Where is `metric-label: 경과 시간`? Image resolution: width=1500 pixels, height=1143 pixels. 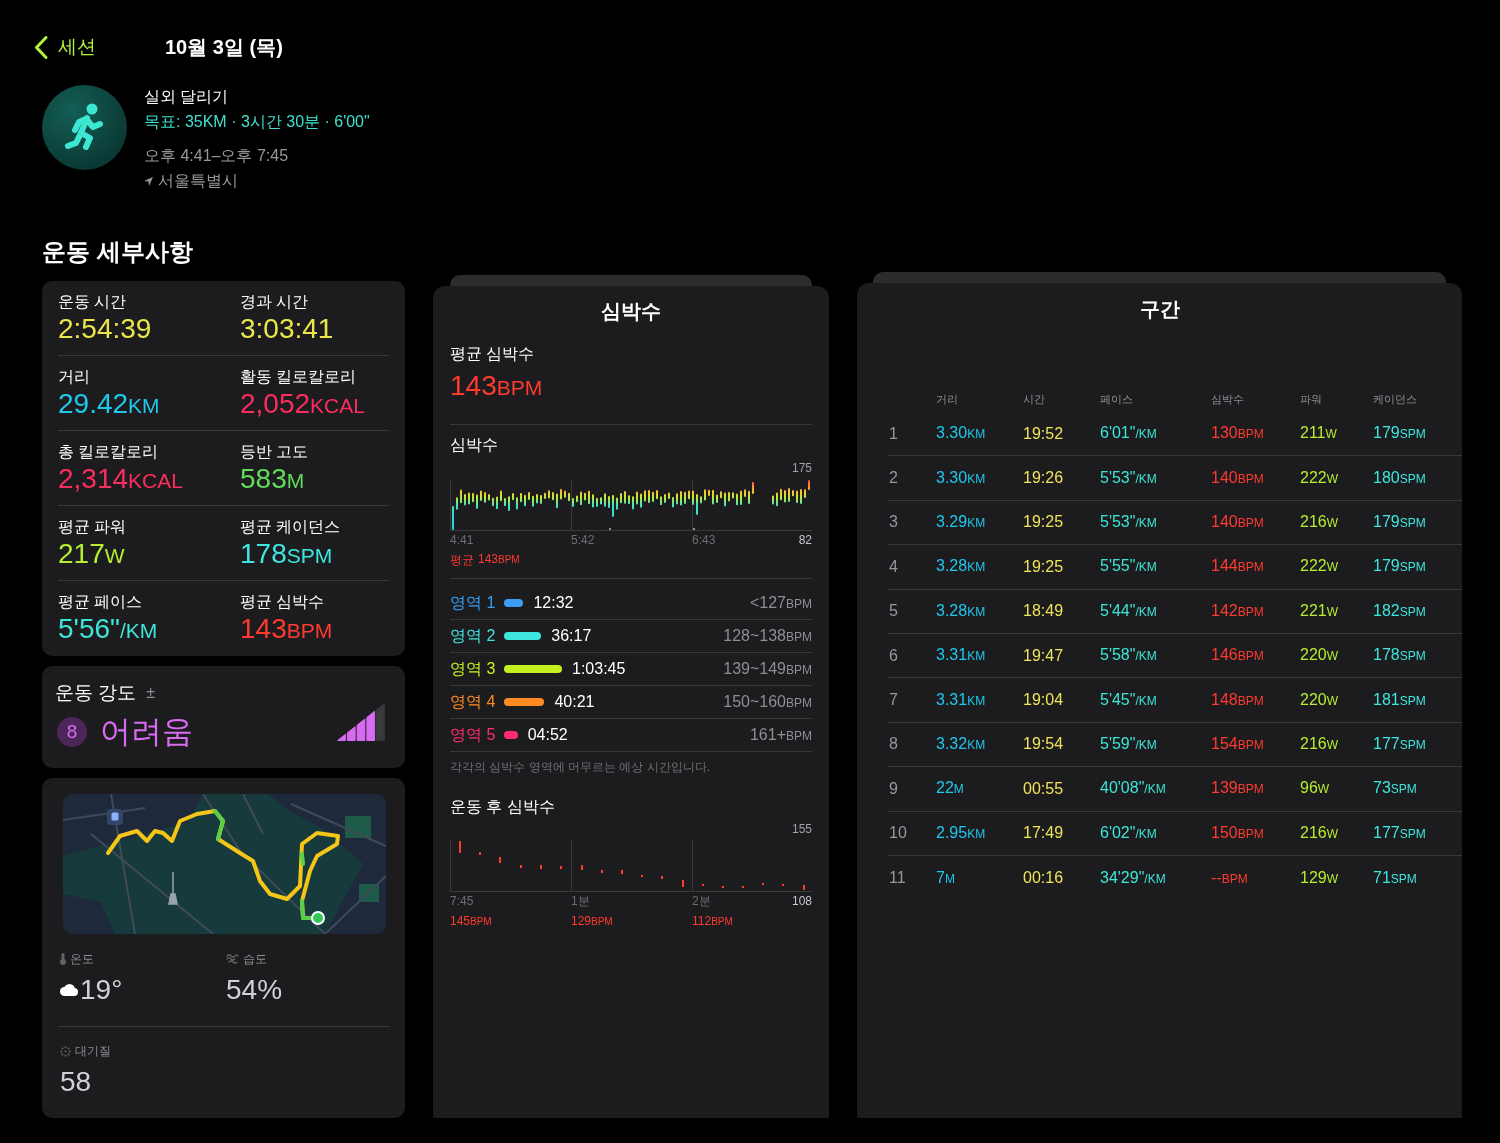
metric-label: 경과 시간 is located at coordinates (274, 302).